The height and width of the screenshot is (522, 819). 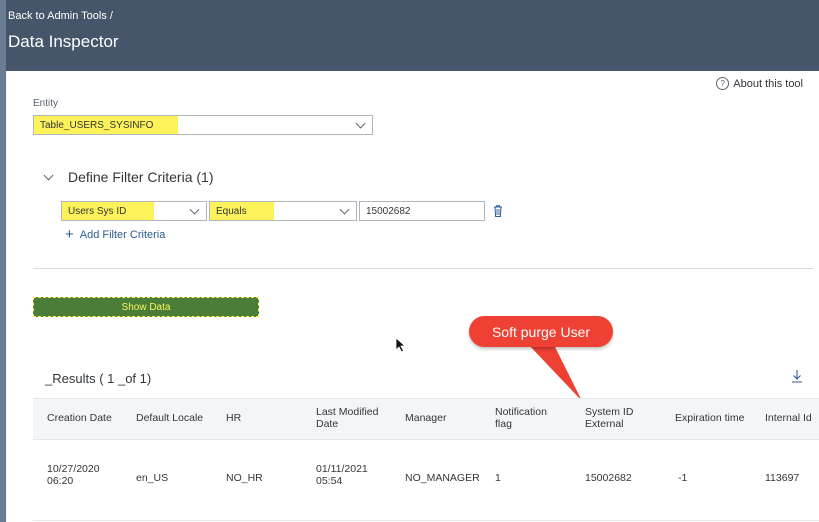 What do you see at coordinates (797, 376) in the screenshot?
I see `download-icon` at bounding box center [797, 376].